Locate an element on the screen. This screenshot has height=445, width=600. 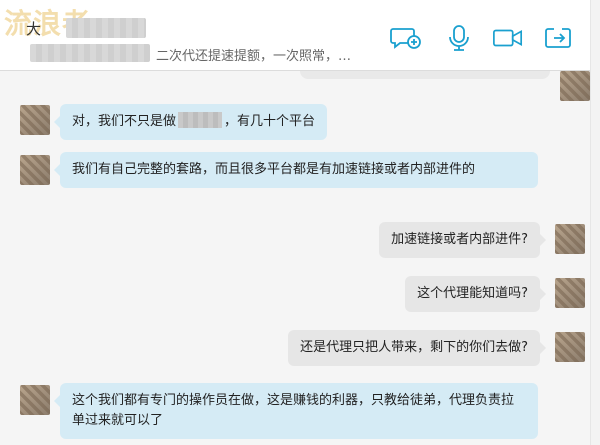
message-bubble: 对，我们不只是做 ，有几十个平台 is located at coordinates (190, 122).